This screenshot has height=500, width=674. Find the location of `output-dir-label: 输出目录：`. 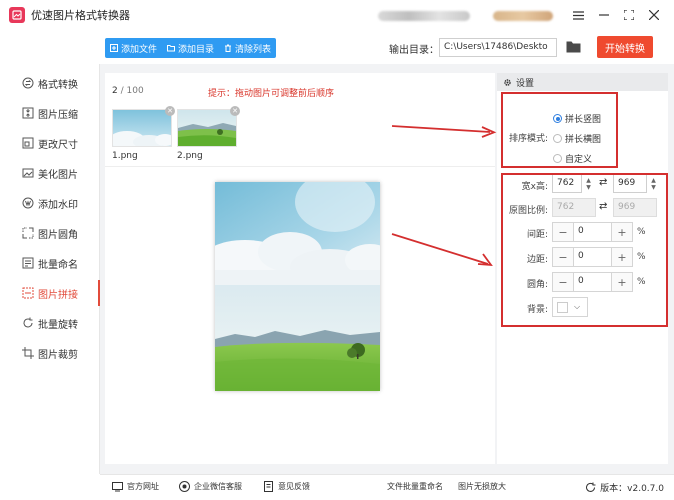

output-dir-label: 输出目录： is located at coordinates (414, 50).